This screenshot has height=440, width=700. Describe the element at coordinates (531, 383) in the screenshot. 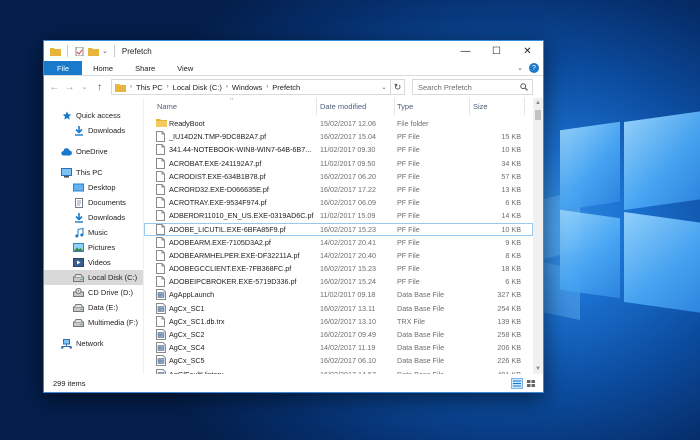

I see `large-icons-view-button` at that location.